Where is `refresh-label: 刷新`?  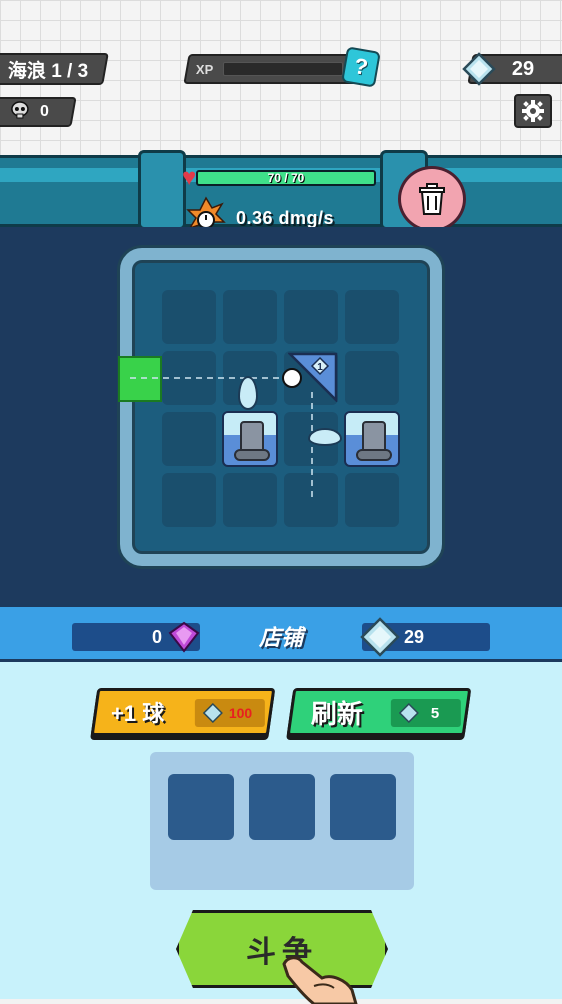
refresh-label: 刷新 is located at coordinates (337, 713).